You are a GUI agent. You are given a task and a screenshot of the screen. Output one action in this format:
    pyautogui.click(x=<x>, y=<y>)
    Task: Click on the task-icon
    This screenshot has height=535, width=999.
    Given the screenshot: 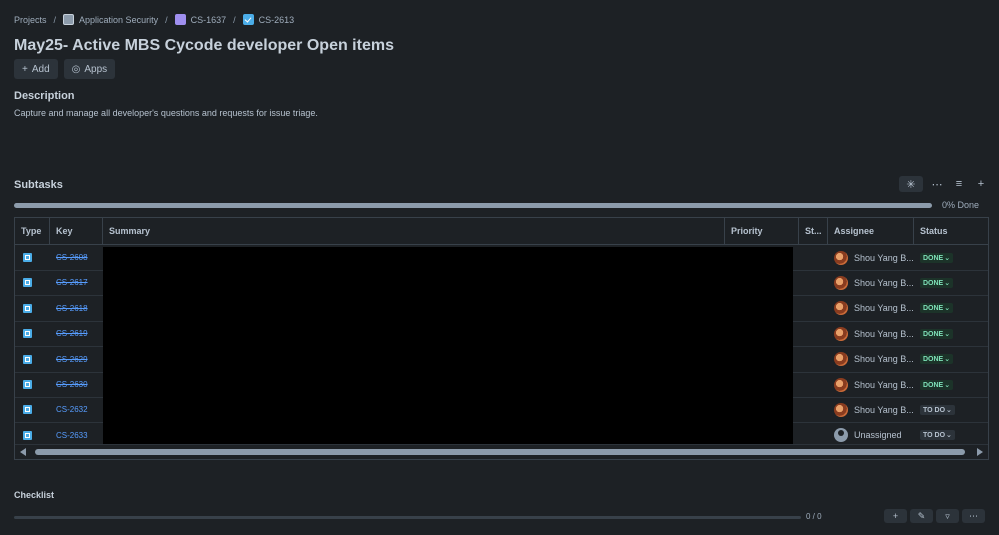 What is the action you would take?
    pyautogui.click(x=248, y=19)
    